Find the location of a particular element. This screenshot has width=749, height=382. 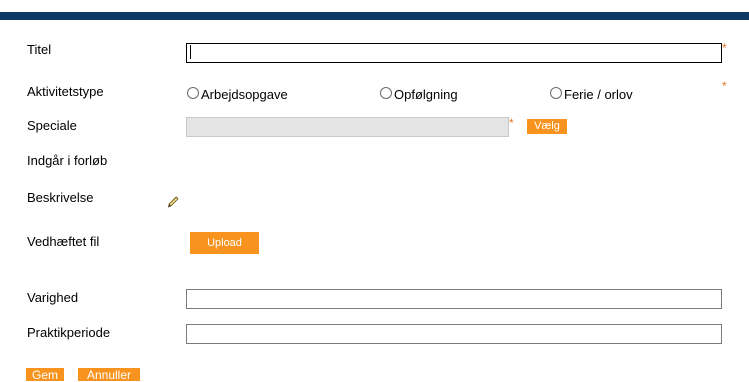

duration-label: Varighed is located at coordinates (53, 297).